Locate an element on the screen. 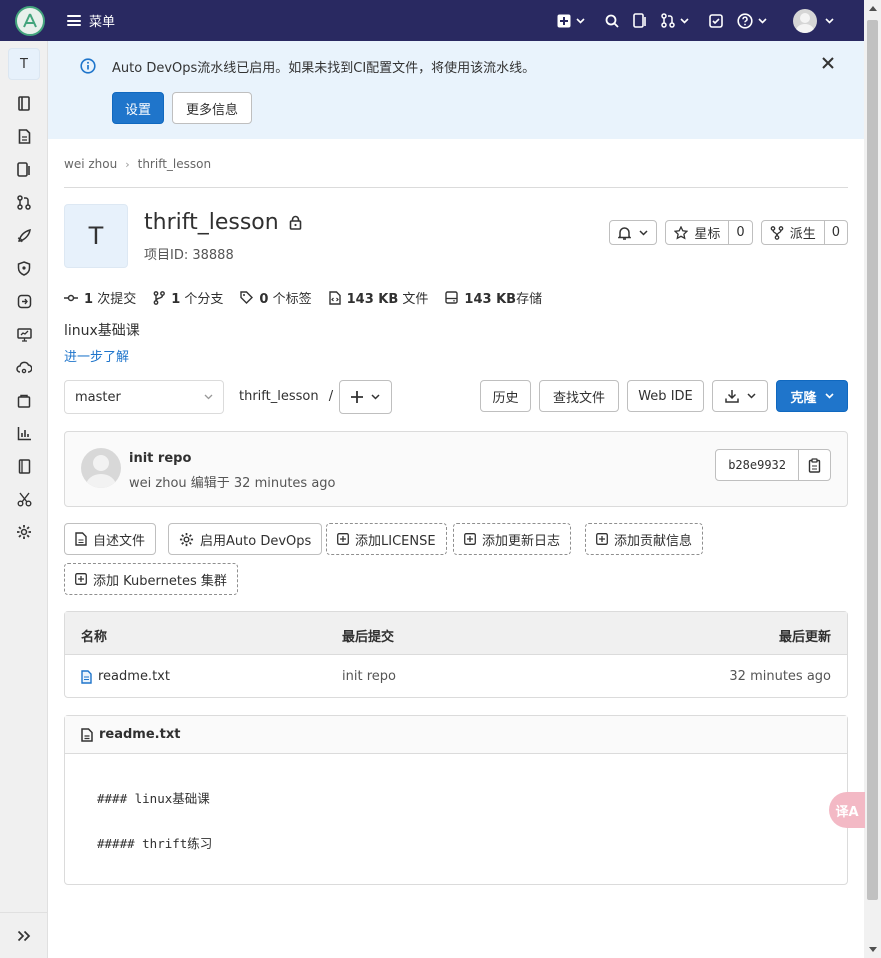 The height and width of the screenshot is (958, 881). add-license-button: 添加LICENSE is located at coordinates (386, 539).